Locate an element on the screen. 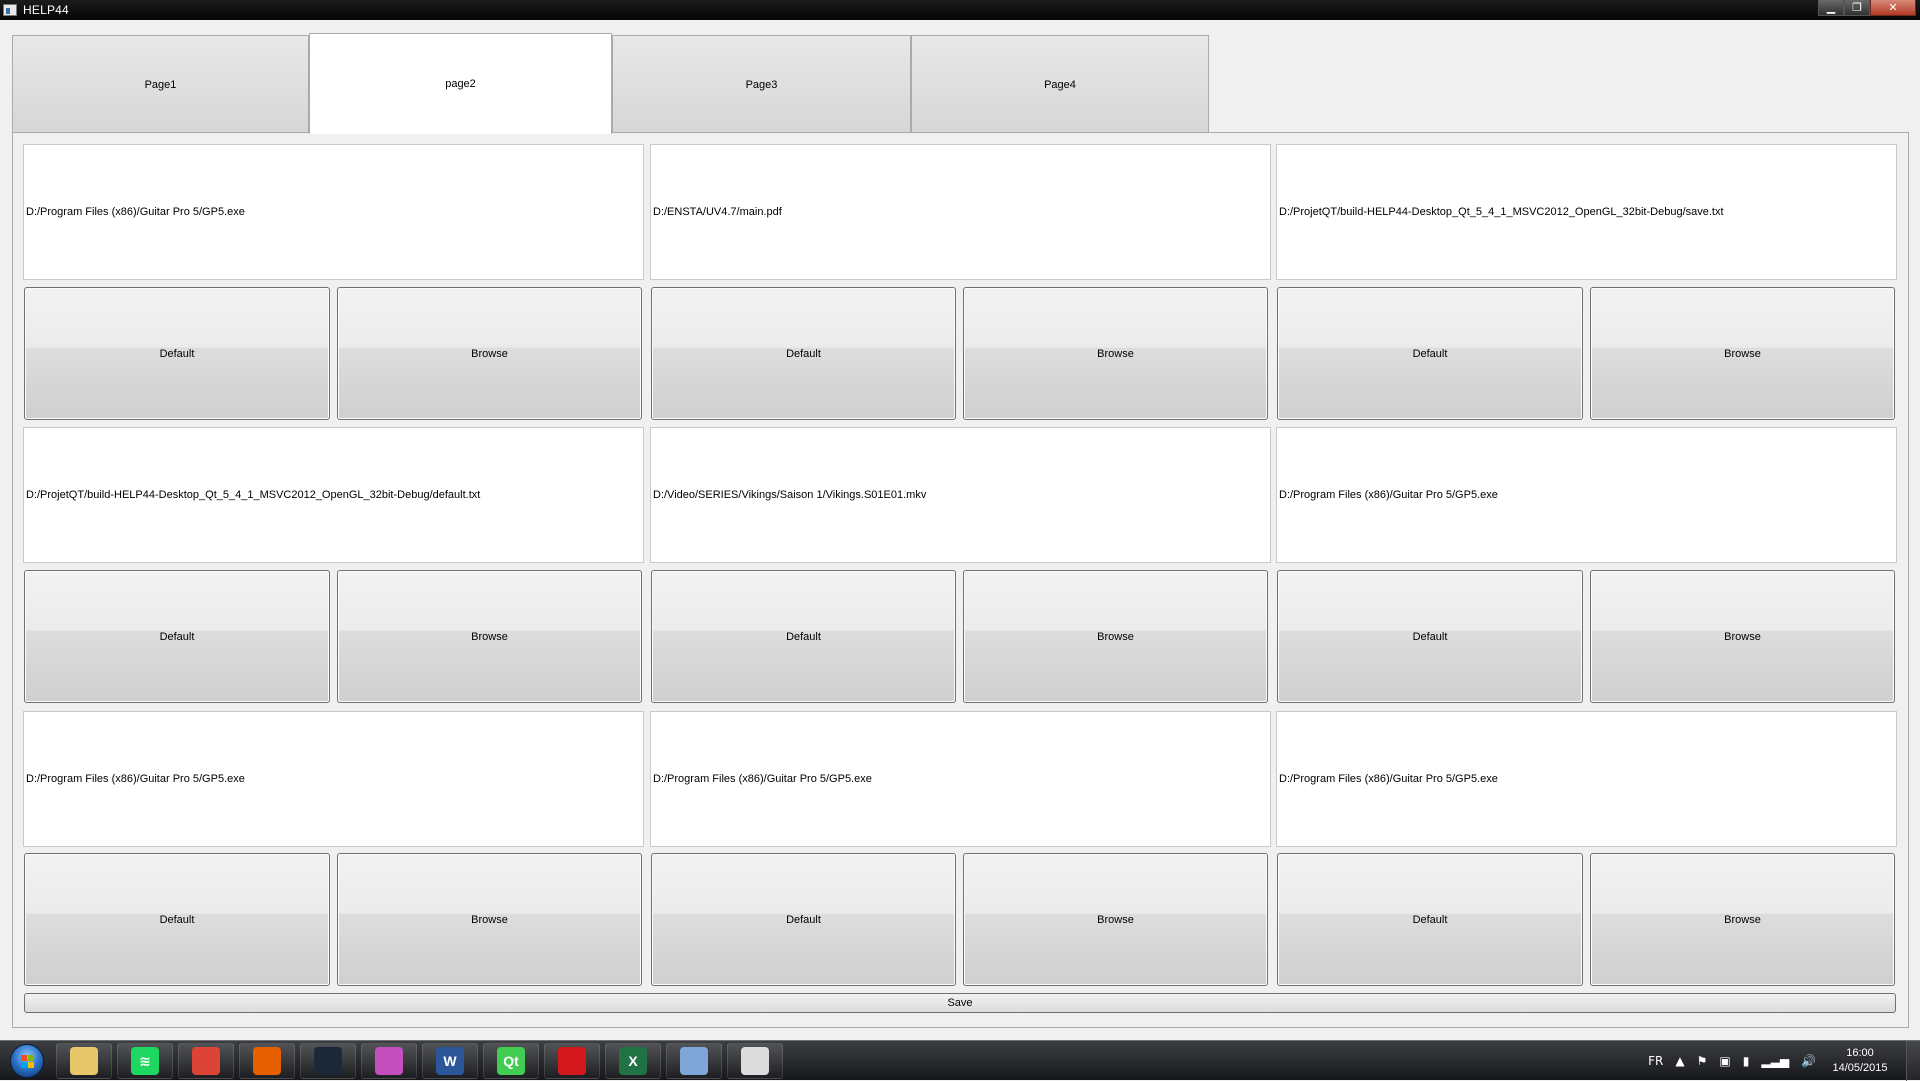 The image size is (1920, 1081). close-button: ✕ is located at coordinates (1893, 8).